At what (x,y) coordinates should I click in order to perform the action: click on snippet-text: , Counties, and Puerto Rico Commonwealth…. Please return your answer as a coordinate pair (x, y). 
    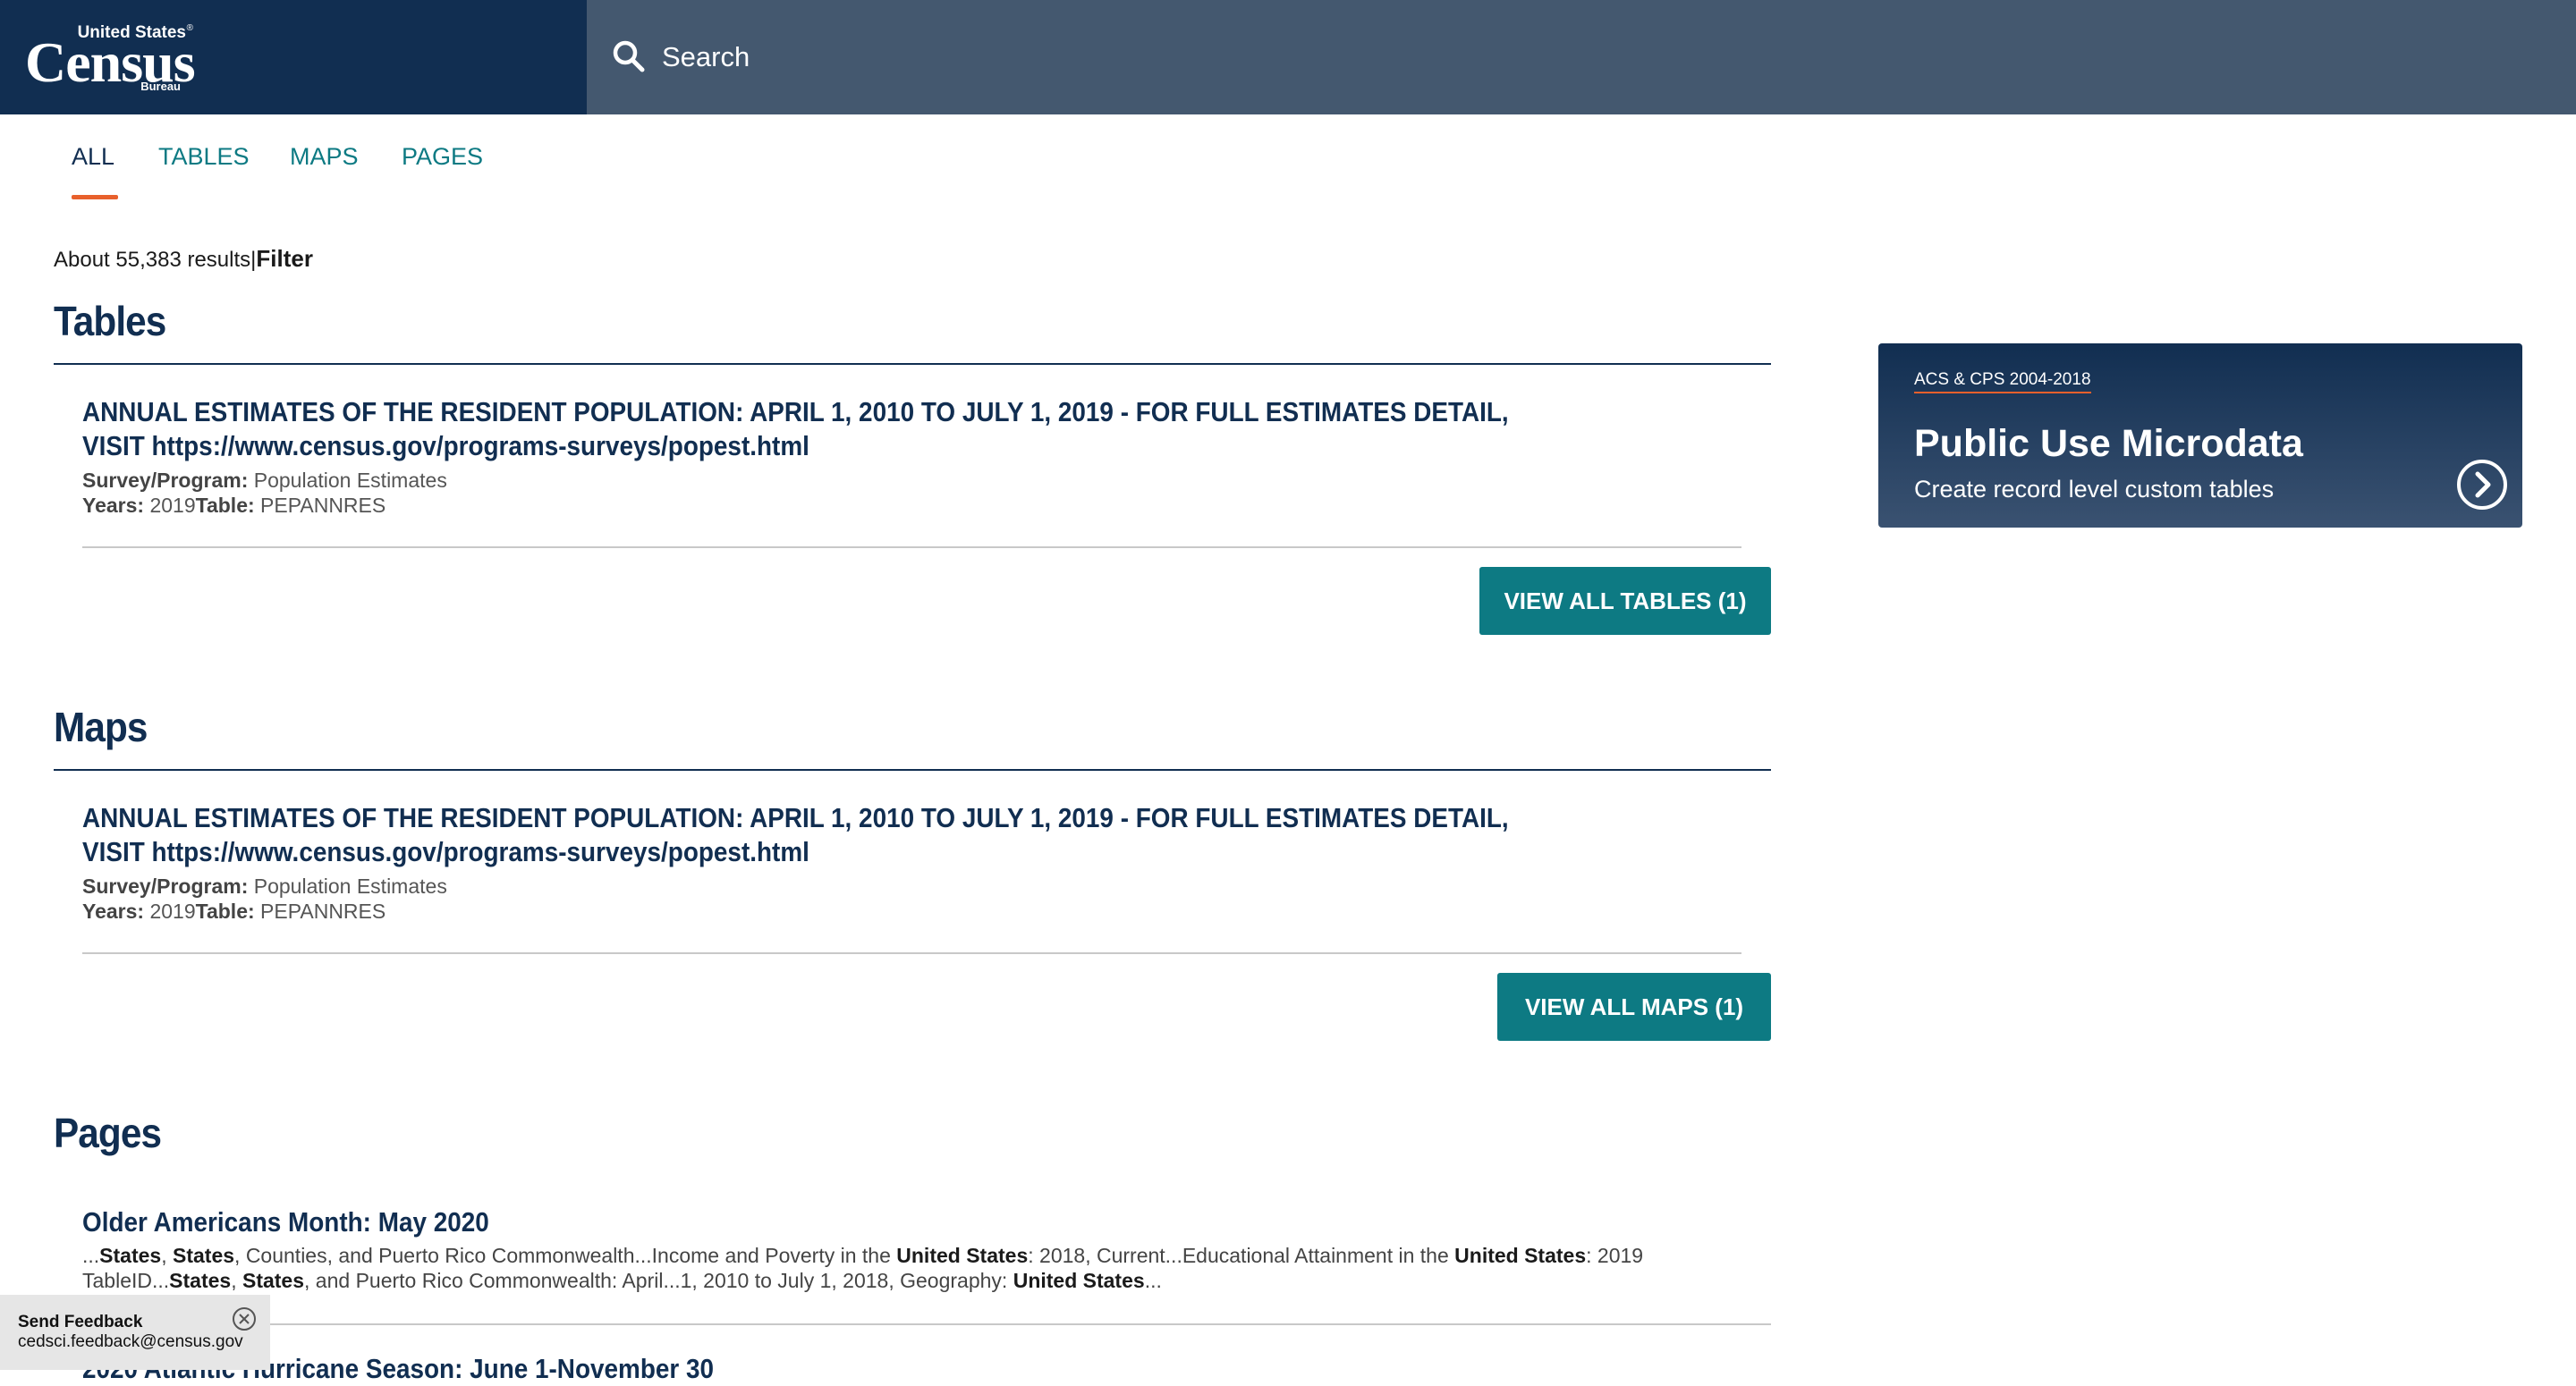
    Looking at the image, I should click on (565, 1255).